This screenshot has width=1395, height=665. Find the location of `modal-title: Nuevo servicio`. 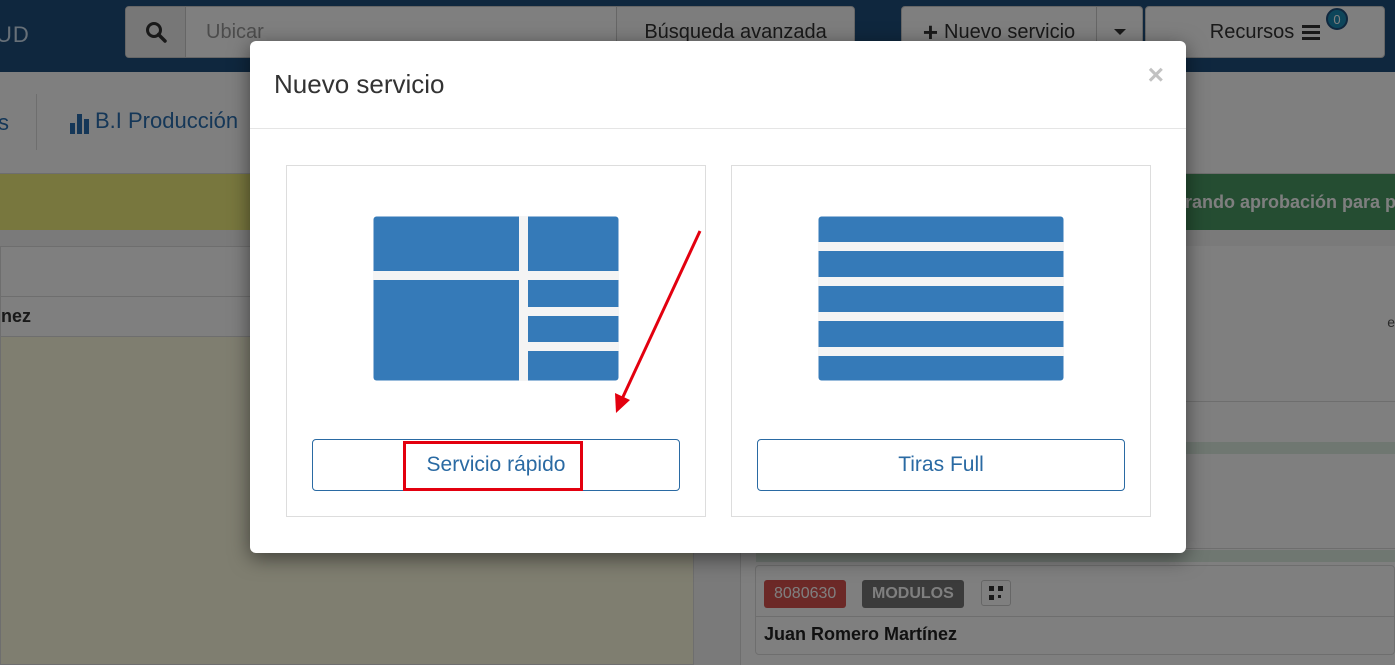

modal-title: Nuevo servicio is located at coordinates (359, 84).